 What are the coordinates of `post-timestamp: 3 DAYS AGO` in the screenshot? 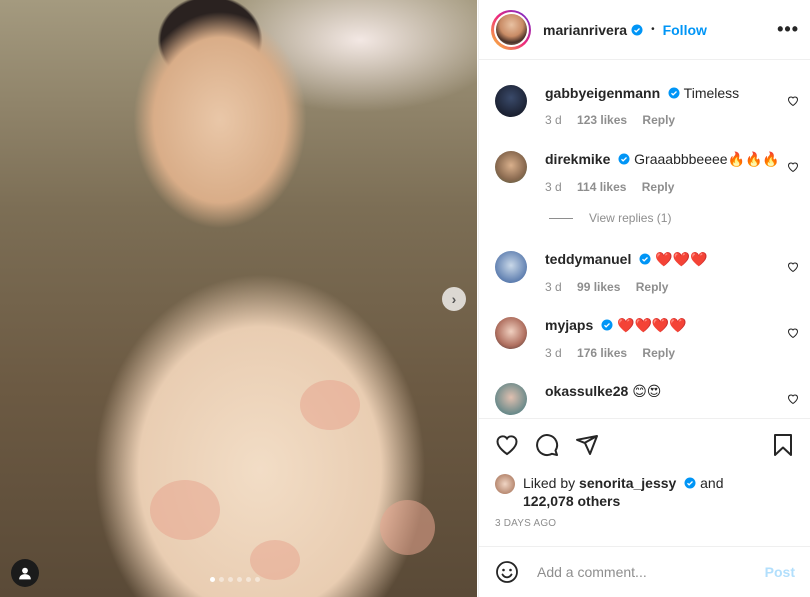 It's located at (525, 523).